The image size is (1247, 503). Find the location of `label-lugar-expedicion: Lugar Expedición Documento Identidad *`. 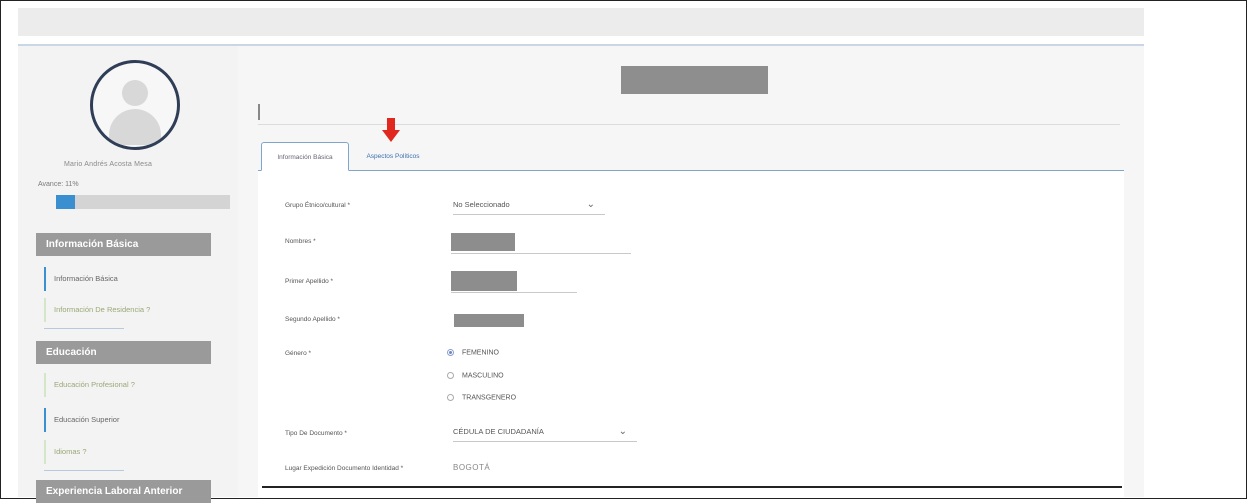

label-lugar-expedicion: Lugar Expedición Documento Identidad * is located at coordinates (344, 468).